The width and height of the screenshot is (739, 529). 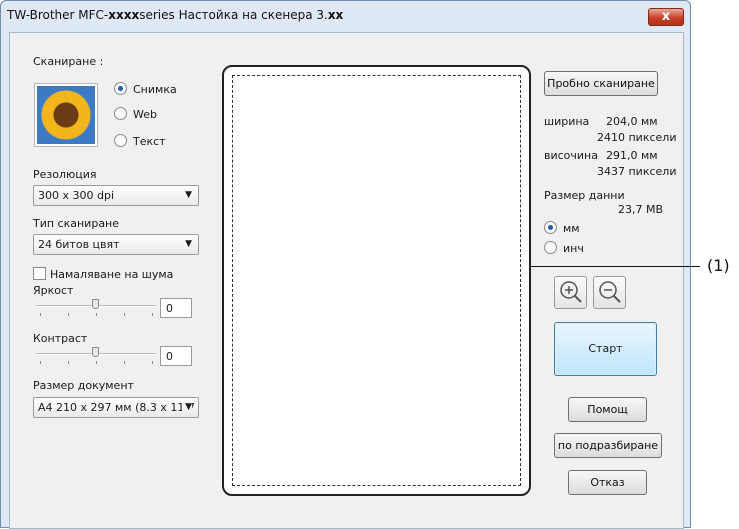 I want to click on callout-line, so click(x=614, y=266).